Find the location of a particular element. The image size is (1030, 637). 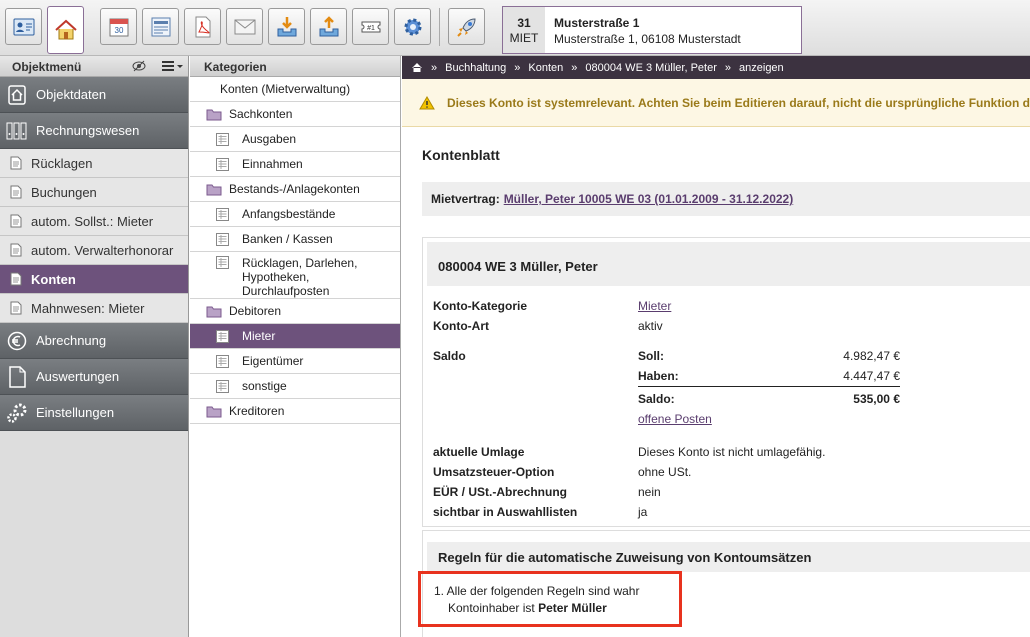

form-icon is located at coordinates (160, 26).